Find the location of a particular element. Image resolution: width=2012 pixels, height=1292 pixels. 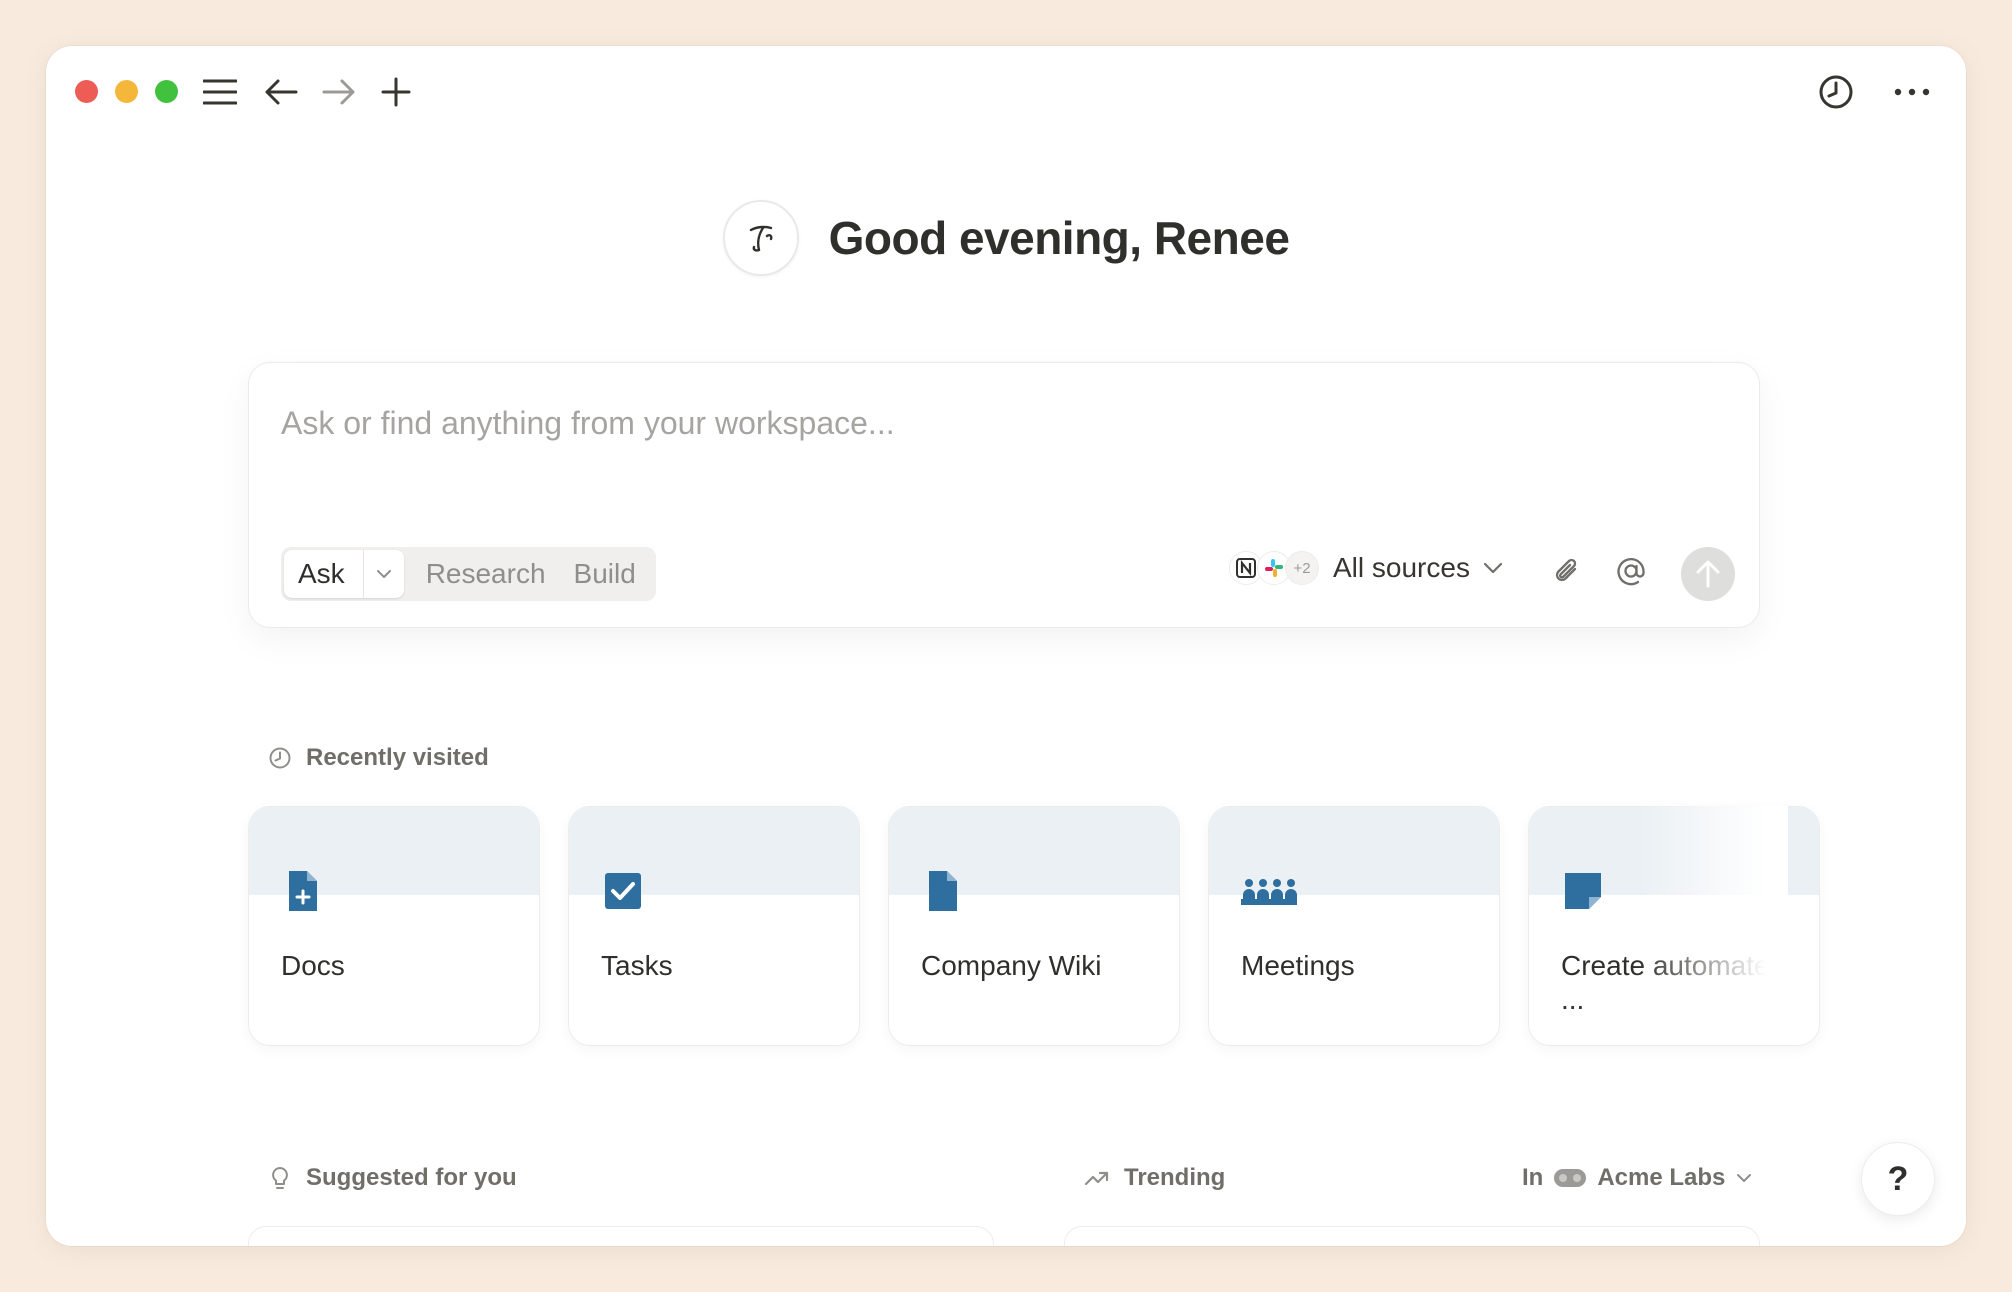

avatar is located at coordinates (760, 238).